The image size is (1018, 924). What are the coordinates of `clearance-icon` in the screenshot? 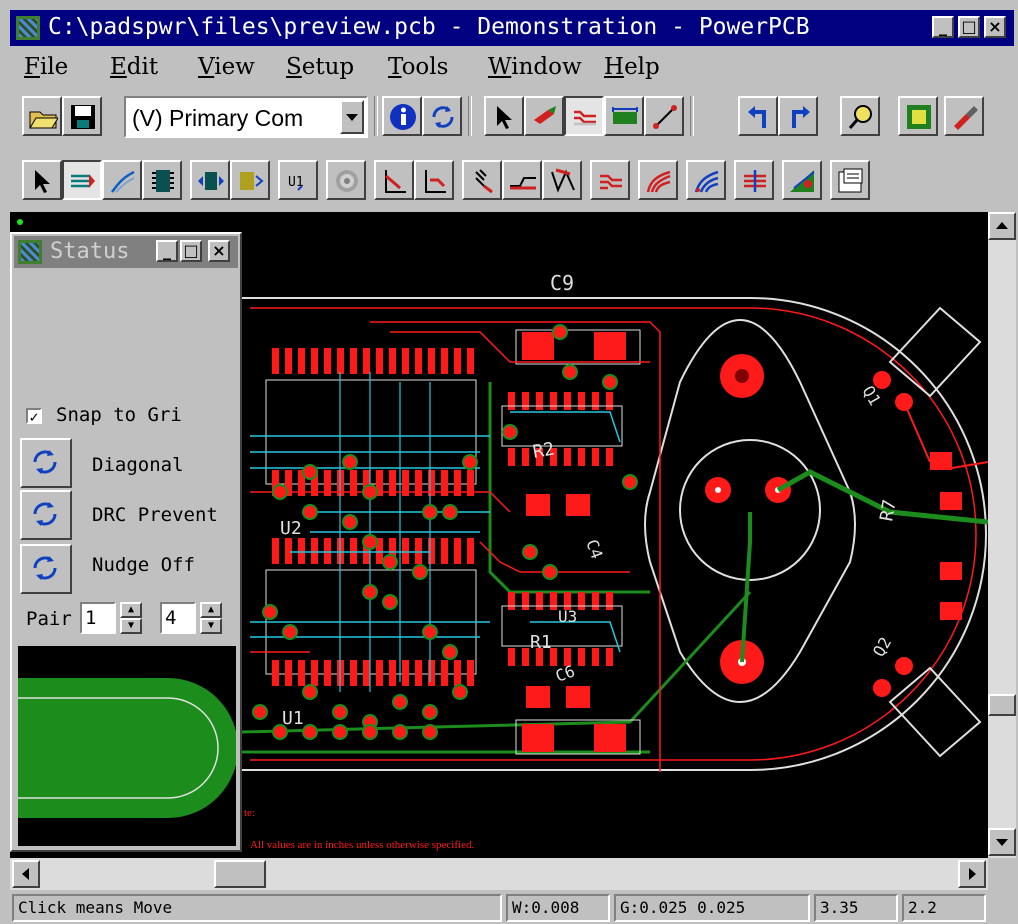 It's located at (563, 180).